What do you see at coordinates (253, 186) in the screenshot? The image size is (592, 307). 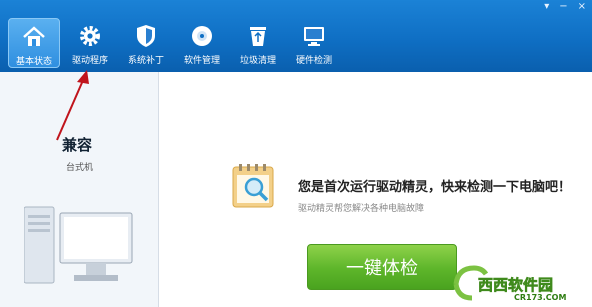 I see `calendar-search-icon` at bounding box center [253, 186].